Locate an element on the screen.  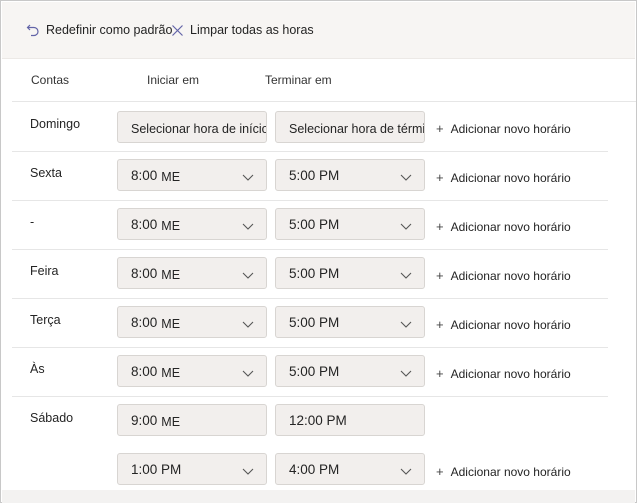
day-label: Sábado is located at coordinates (52, 418).